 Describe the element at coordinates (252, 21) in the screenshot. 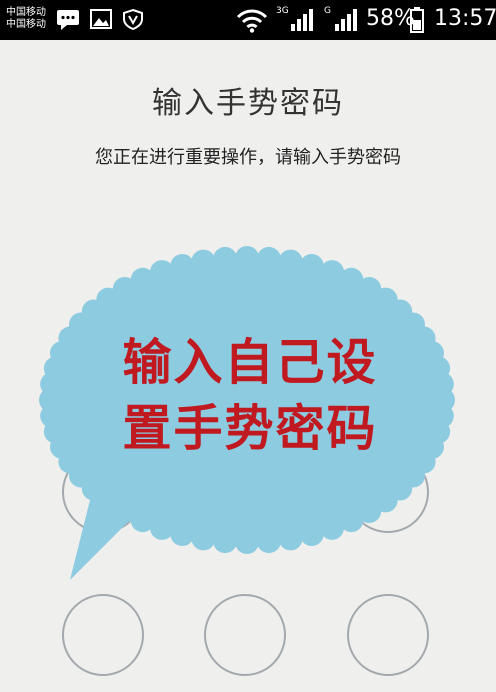

I see `wifi-icon` at that location.